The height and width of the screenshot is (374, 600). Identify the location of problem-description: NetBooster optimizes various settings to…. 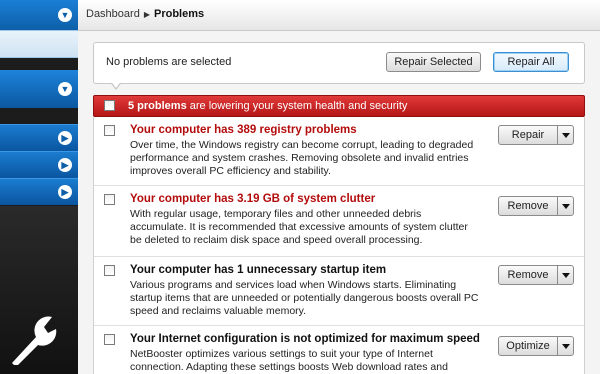
(289, 360).